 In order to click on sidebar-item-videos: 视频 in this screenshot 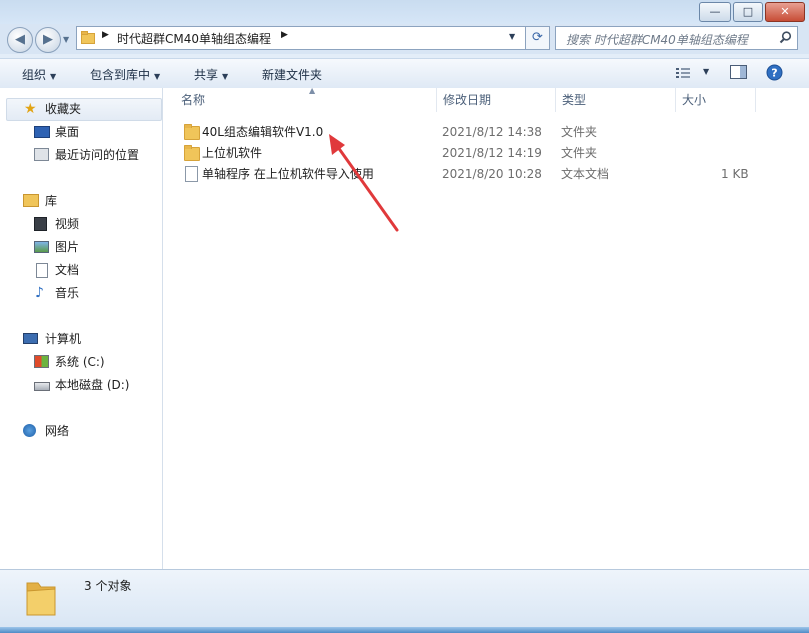, I will do `click(80, 224)`.